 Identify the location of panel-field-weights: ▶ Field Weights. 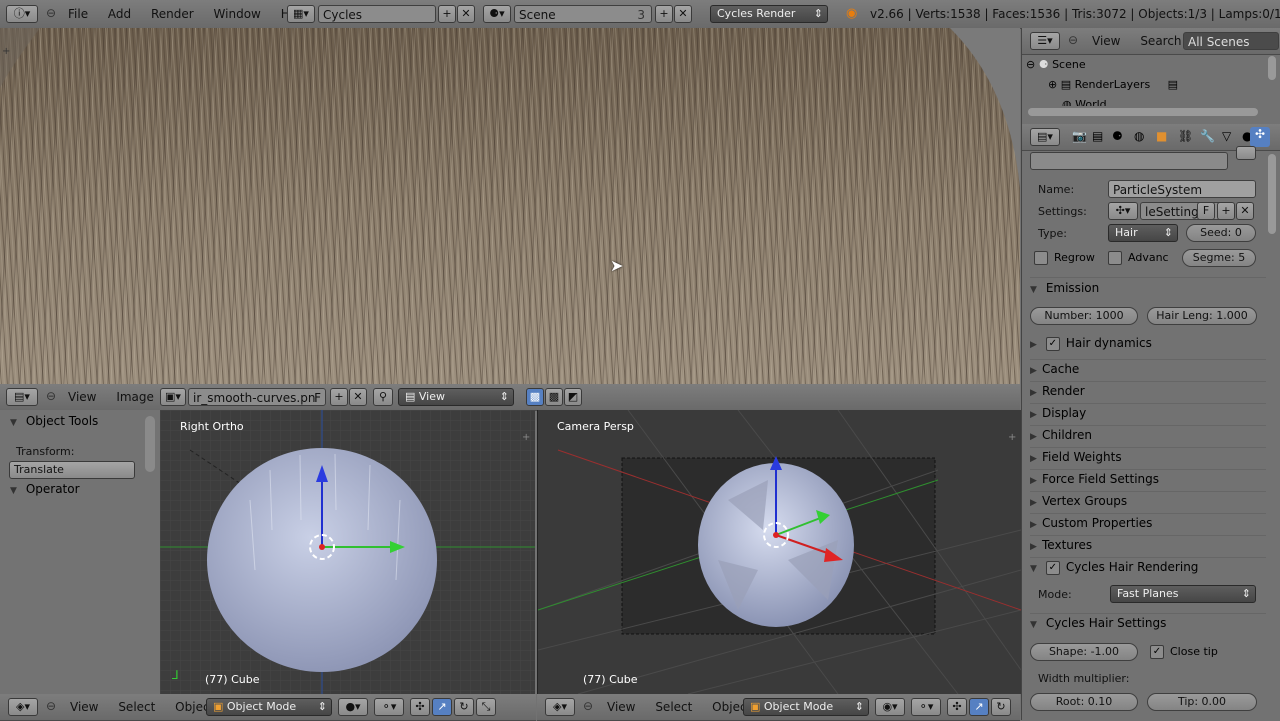
(1148, 455).